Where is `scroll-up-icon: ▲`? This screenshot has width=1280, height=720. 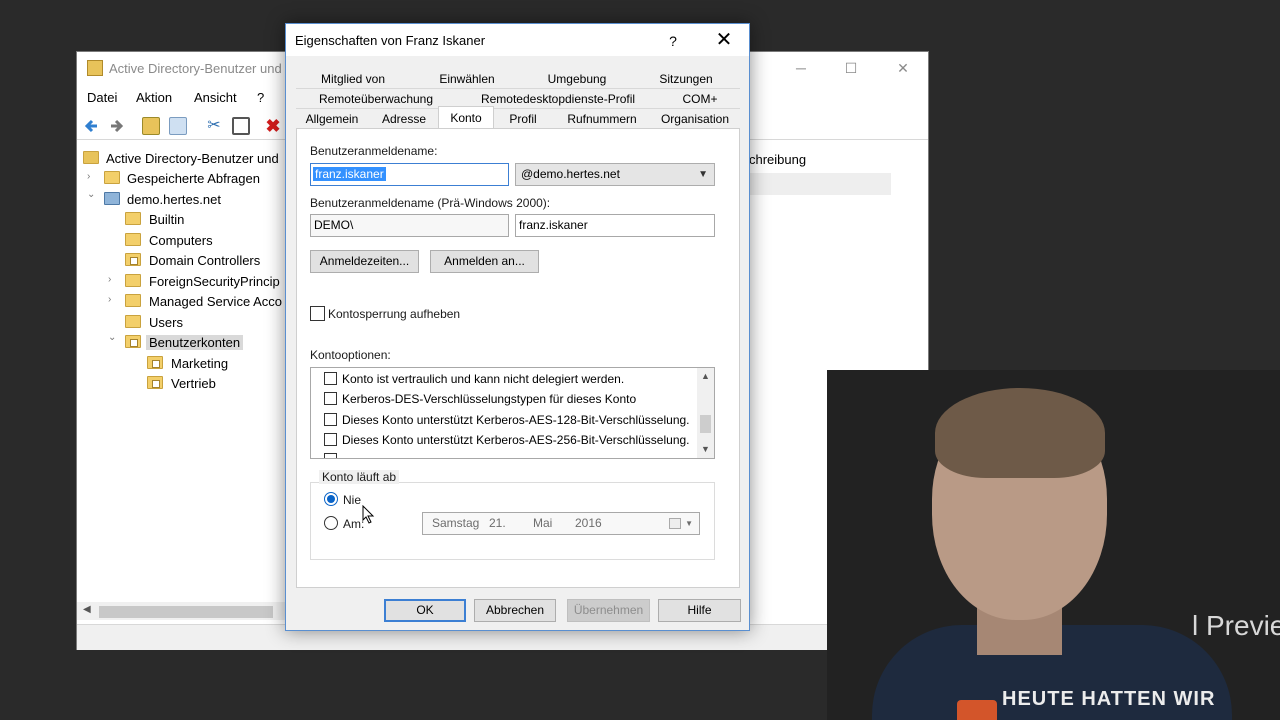
scroll-up-icon: ▲ is located at coordinates (705, 376).